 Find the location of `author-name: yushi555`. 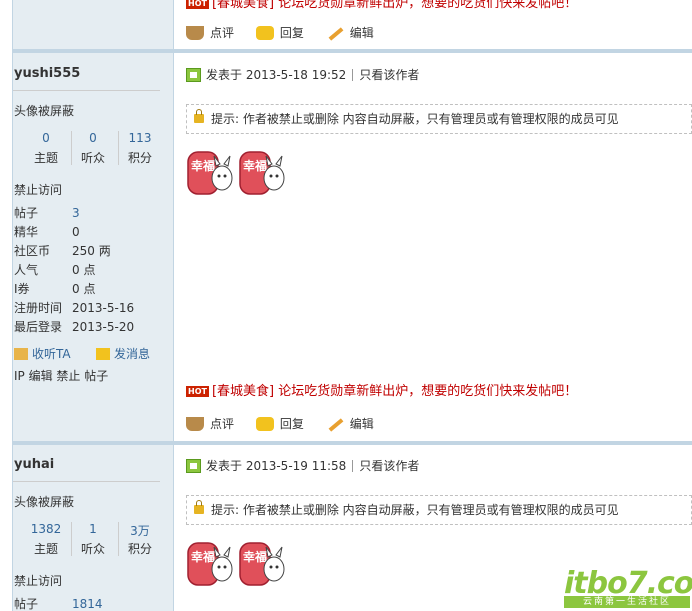

author-name: yushi555 is located at coordinates (47, 73).